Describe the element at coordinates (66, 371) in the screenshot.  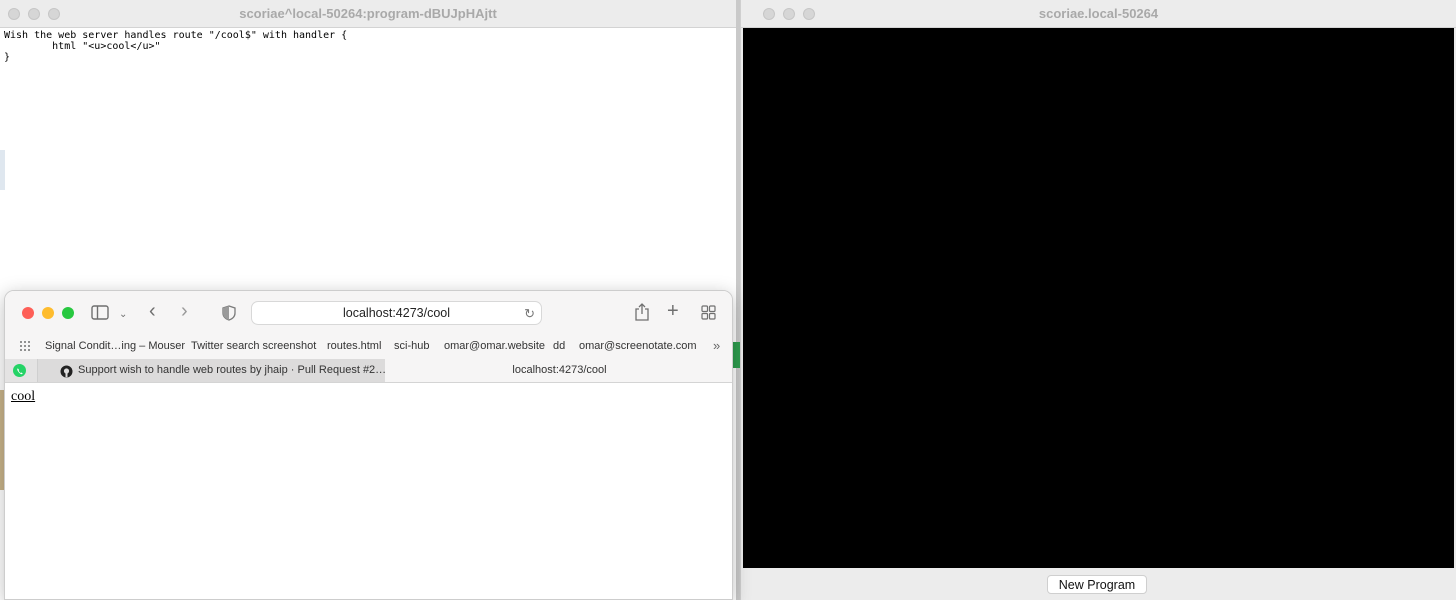
I see `github-icon` at that location.